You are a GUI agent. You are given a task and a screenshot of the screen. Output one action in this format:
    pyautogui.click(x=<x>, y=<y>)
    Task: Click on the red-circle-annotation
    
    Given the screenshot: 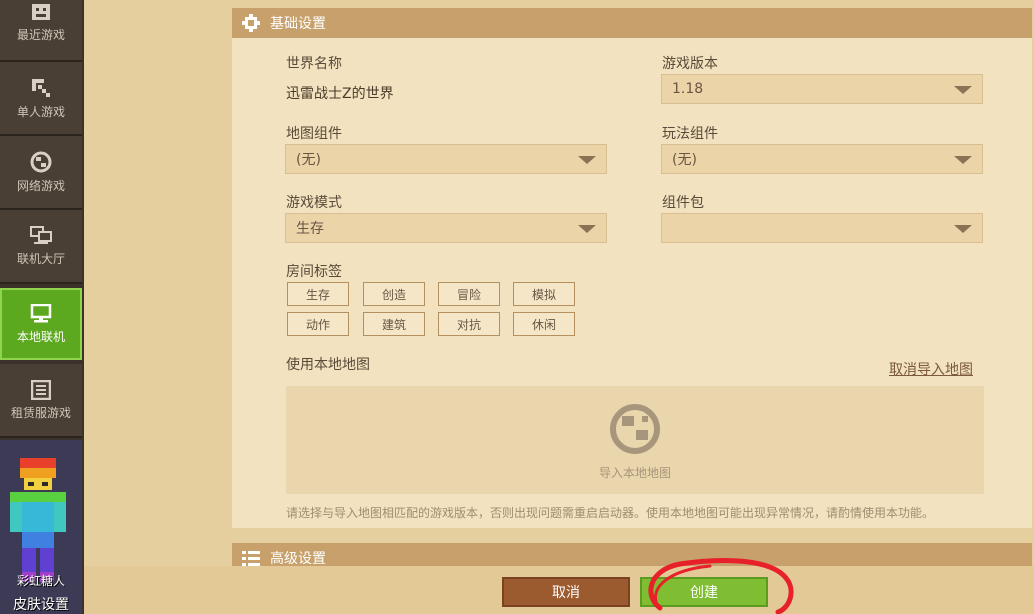 What is the action you would take?
    pyautogui.click(x=721, y=586)
    